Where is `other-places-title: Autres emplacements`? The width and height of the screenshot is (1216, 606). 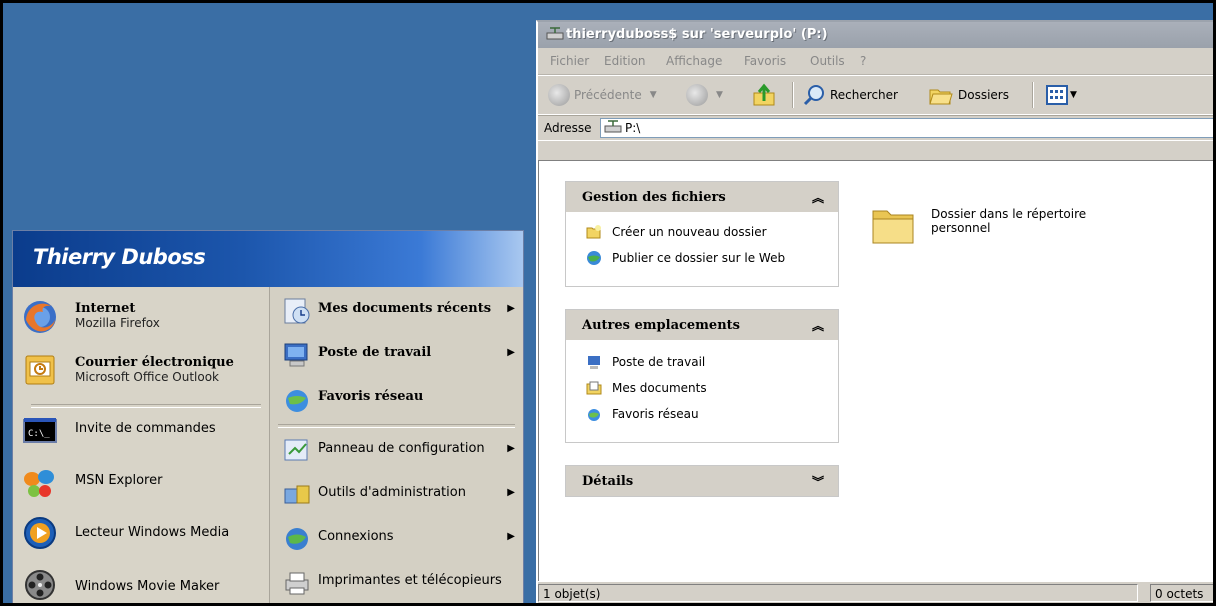 other-places-title: Autres emplacements is located at coordinates (661, 325).